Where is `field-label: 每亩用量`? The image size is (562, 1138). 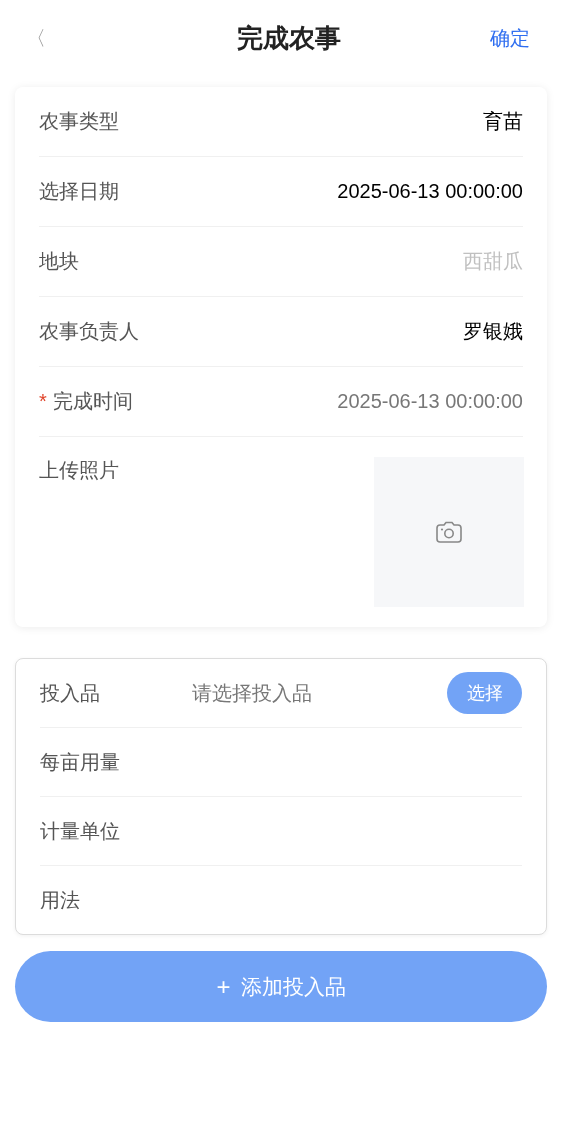 field-label: 每亩用量 is located at coordinates (80, 762).